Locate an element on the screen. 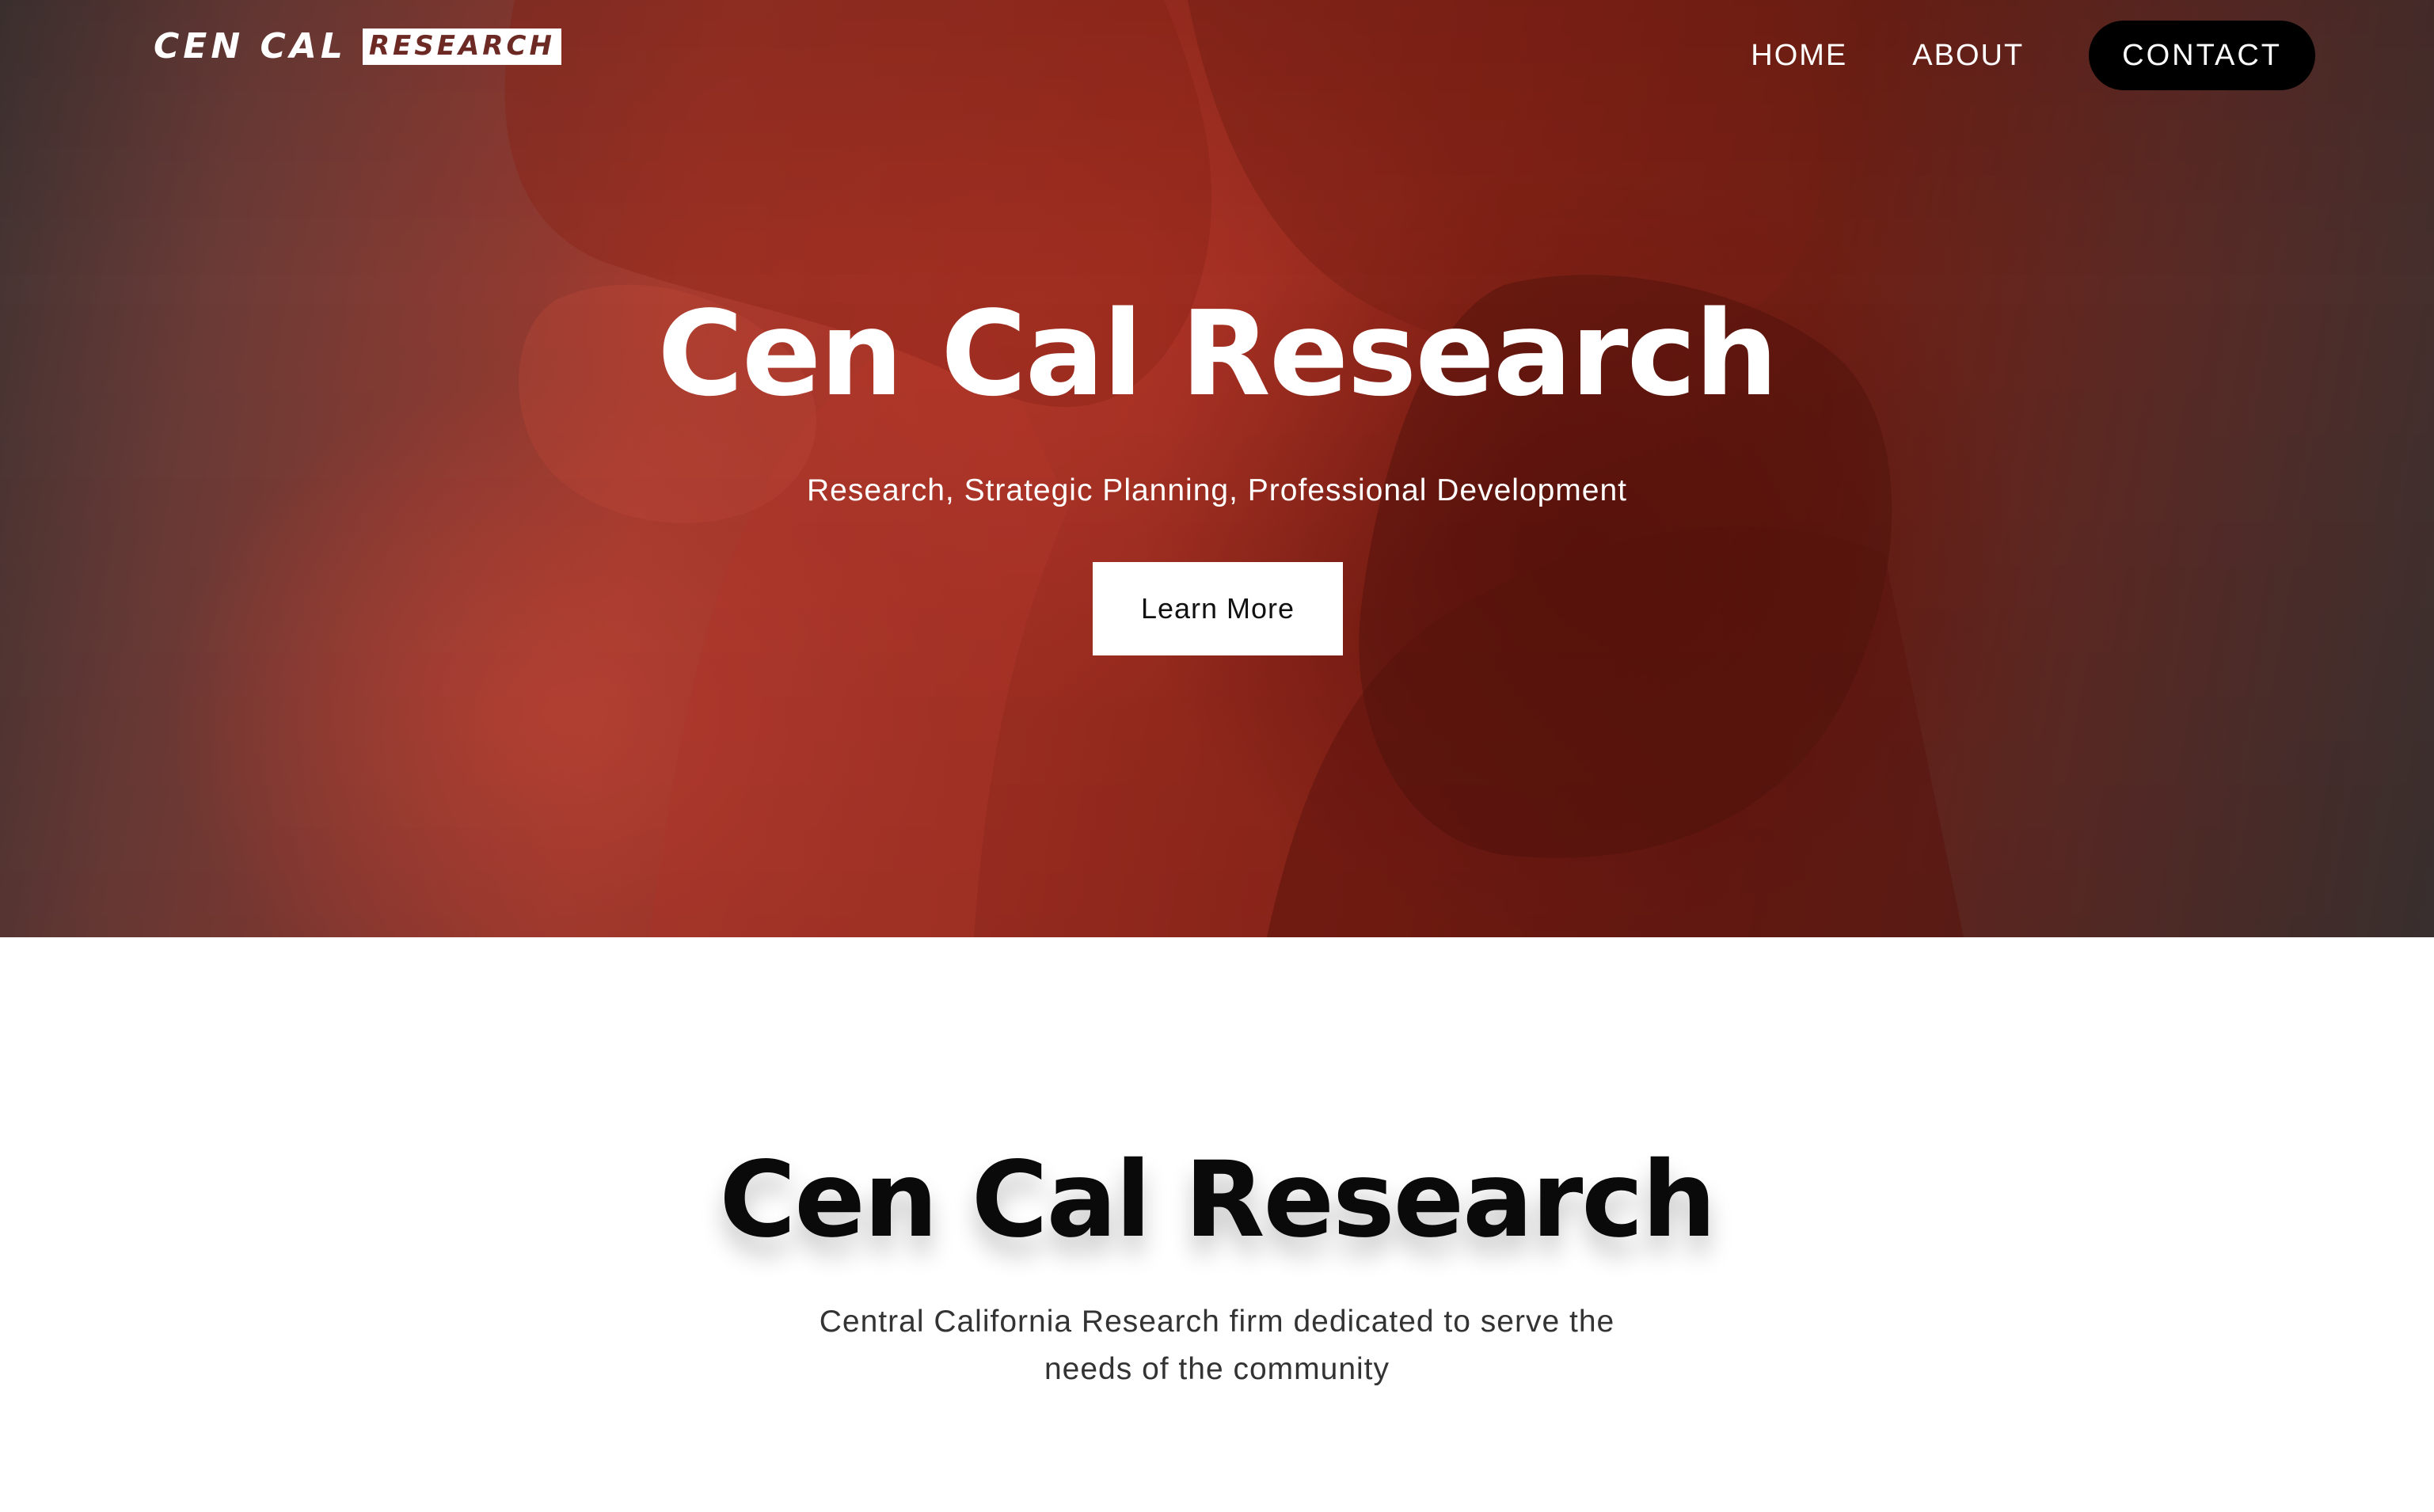 The height and width of the screenshot is (1512, 2434). logo-box-text: RESEARCH is located at coordinates (461, 46).